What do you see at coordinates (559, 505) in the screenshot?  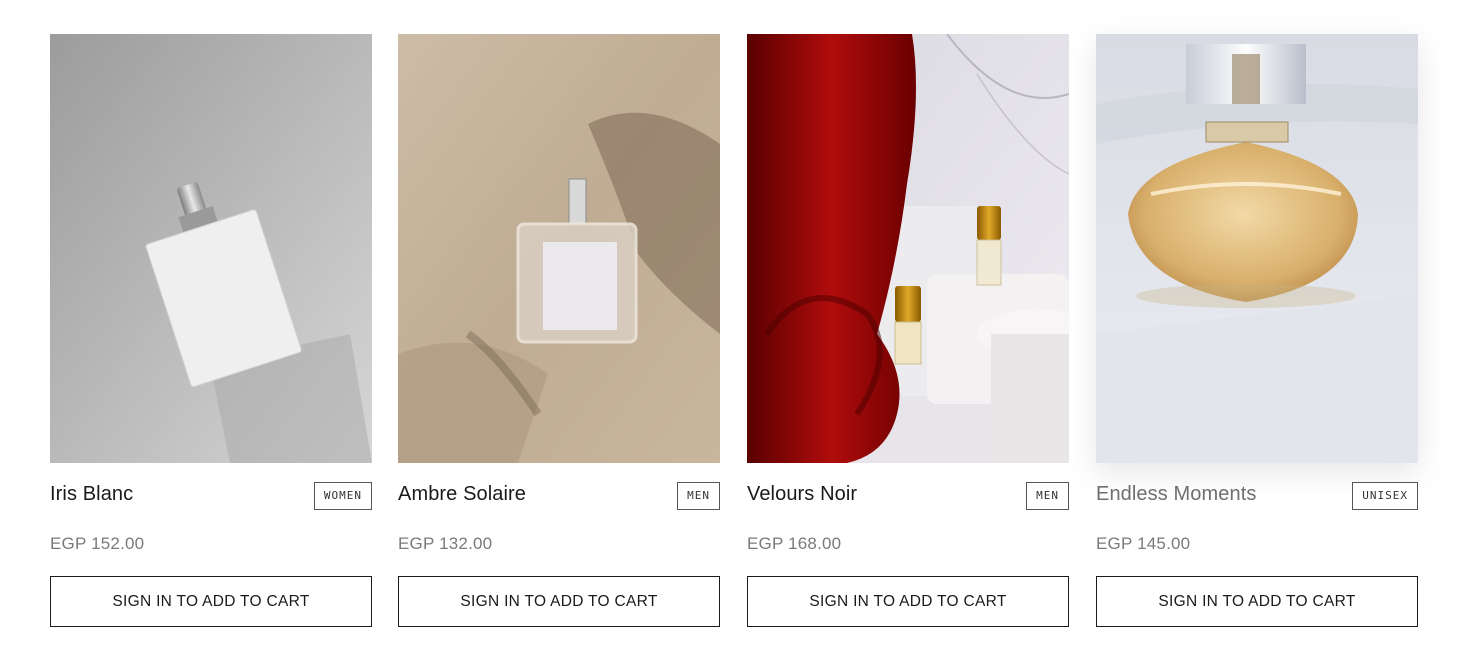 I see `product-info: Ambre Solaire MEN` at bounding box center [559, 505].